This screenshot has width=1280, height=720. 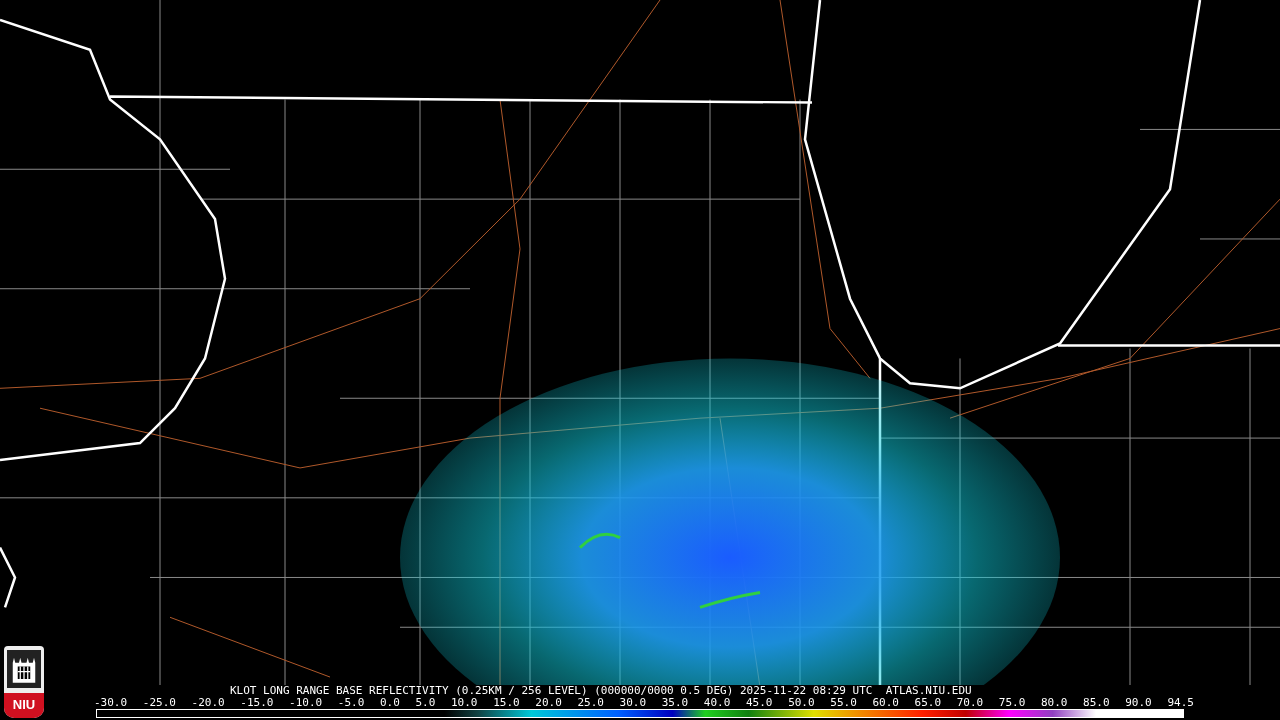 What do you see at coordinates (801, 702) in the screenshot?
I see `scale-label: 50.0` at bounding box center [801, 702].